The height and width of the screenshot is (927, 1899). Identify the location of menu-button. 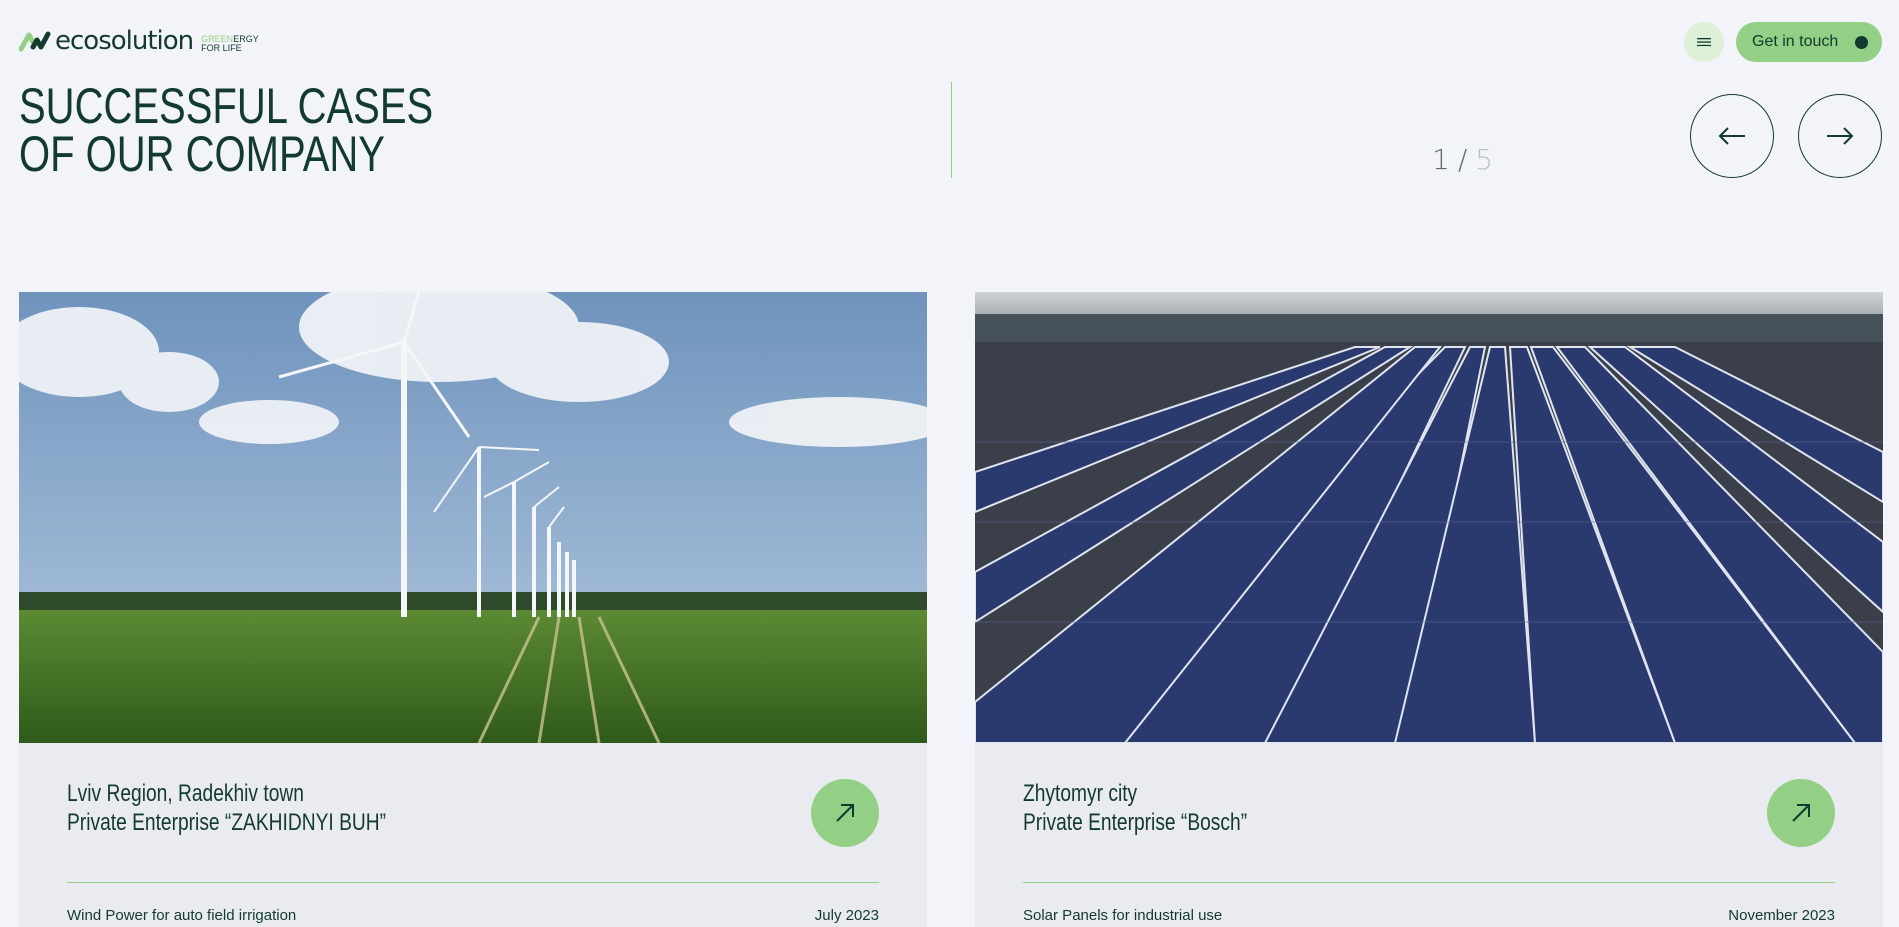
(1704, 42).